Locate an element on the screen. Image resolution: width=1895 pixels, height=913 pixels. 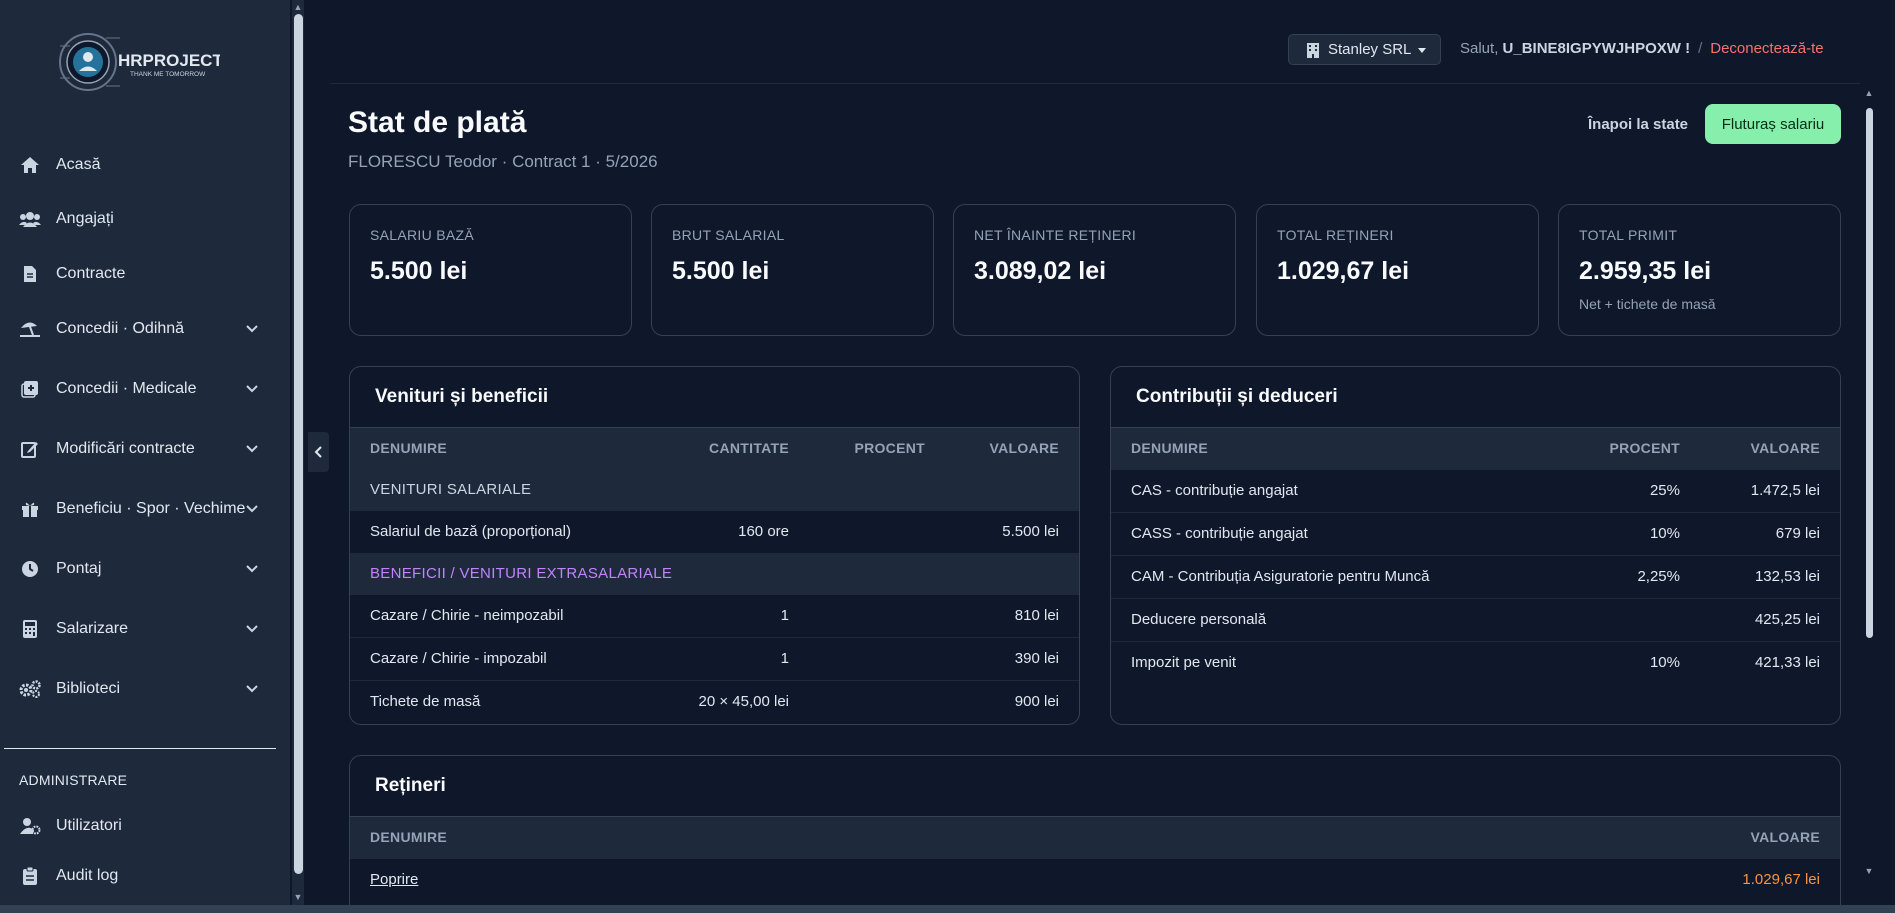
sidebar-item-label: Pontaj is located at coordinates (79, 568).